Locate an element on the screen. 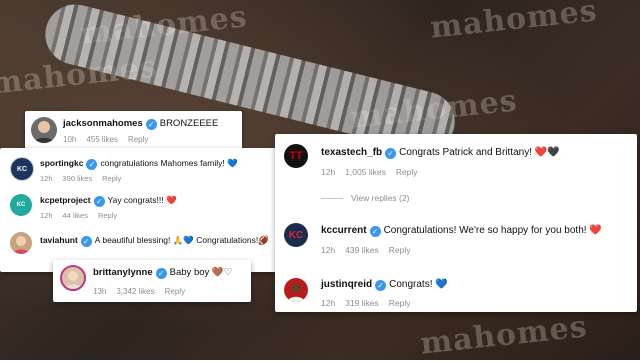 This screenshot has width=640, height=362. texas-tech-logo-icon: TT is located at coordinates (296, 156).